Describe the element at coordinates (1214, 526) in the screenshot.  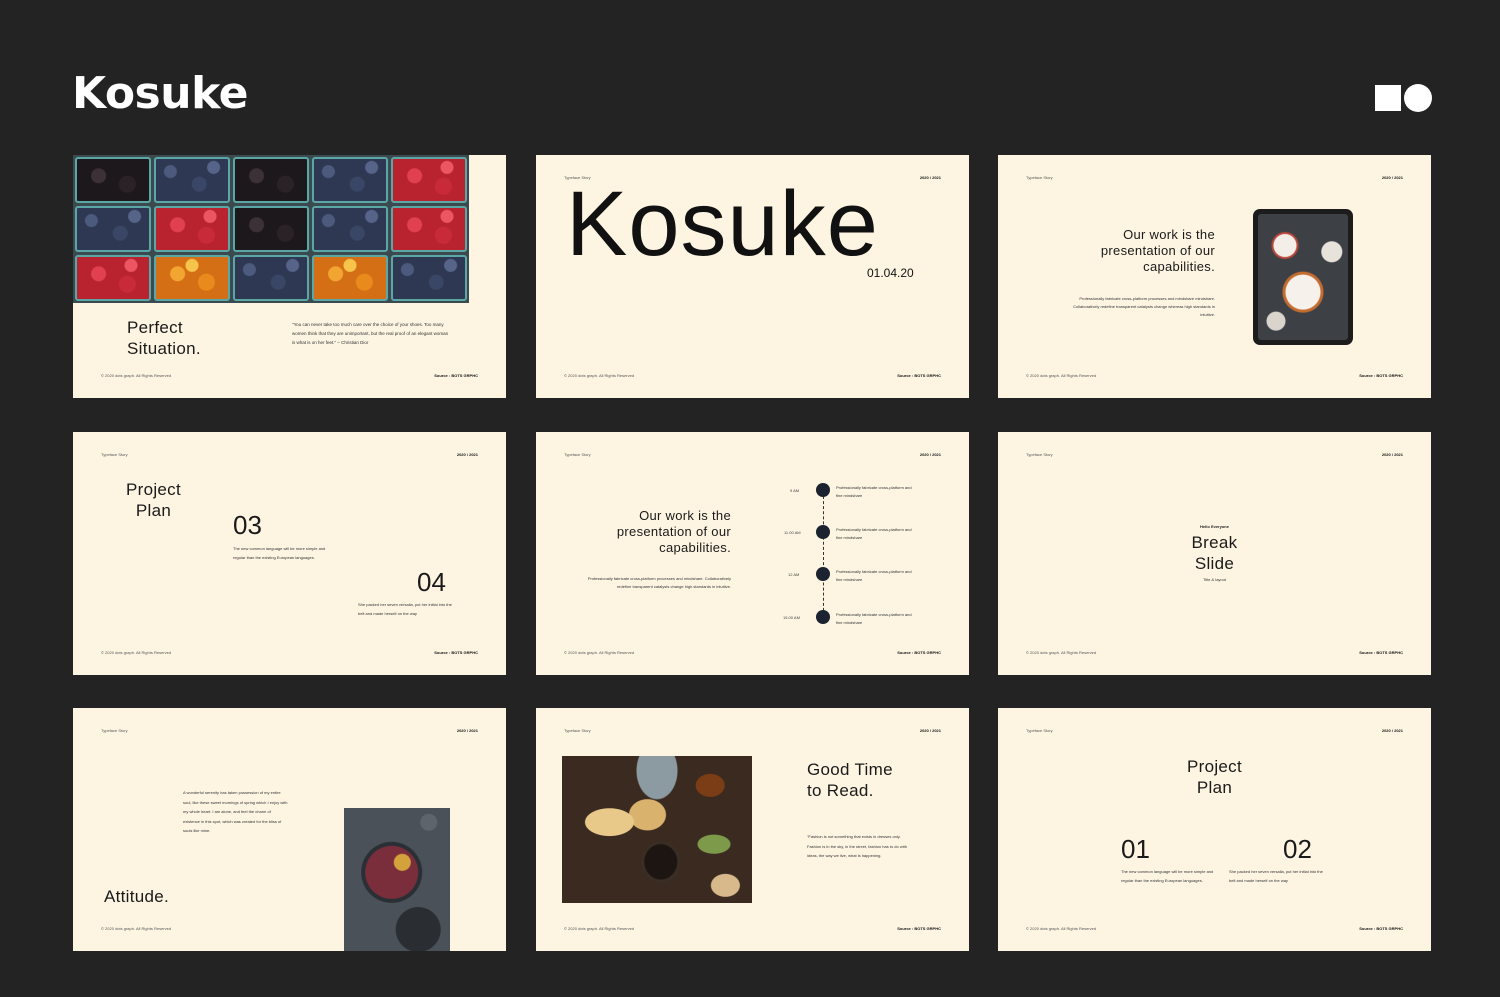
I see `kicker-text: Hello Everyone` at that location.